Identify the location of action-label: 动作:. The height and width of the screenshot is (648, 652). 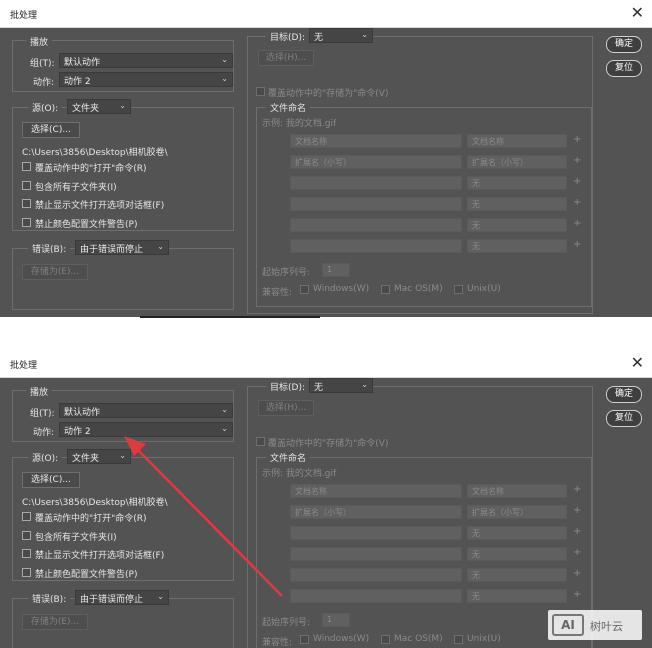
(44, 83).